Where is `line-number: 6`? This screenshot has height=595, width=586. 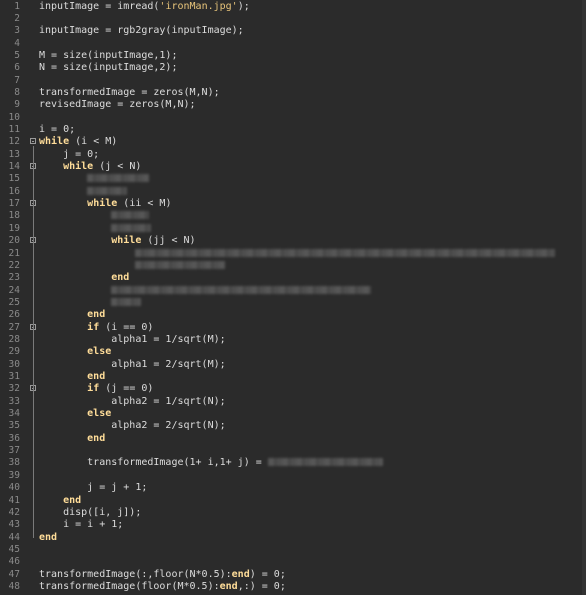 line-number: 6 is located at coordinates (17, 68).